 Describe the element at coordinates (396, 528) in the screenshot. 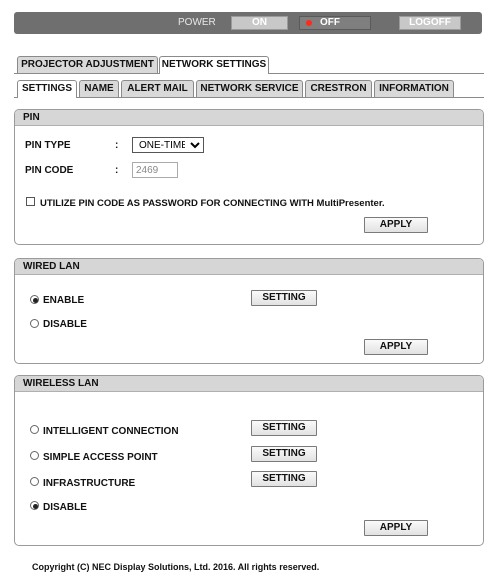

I see `wireless-apply-button: APPLY` at that location.